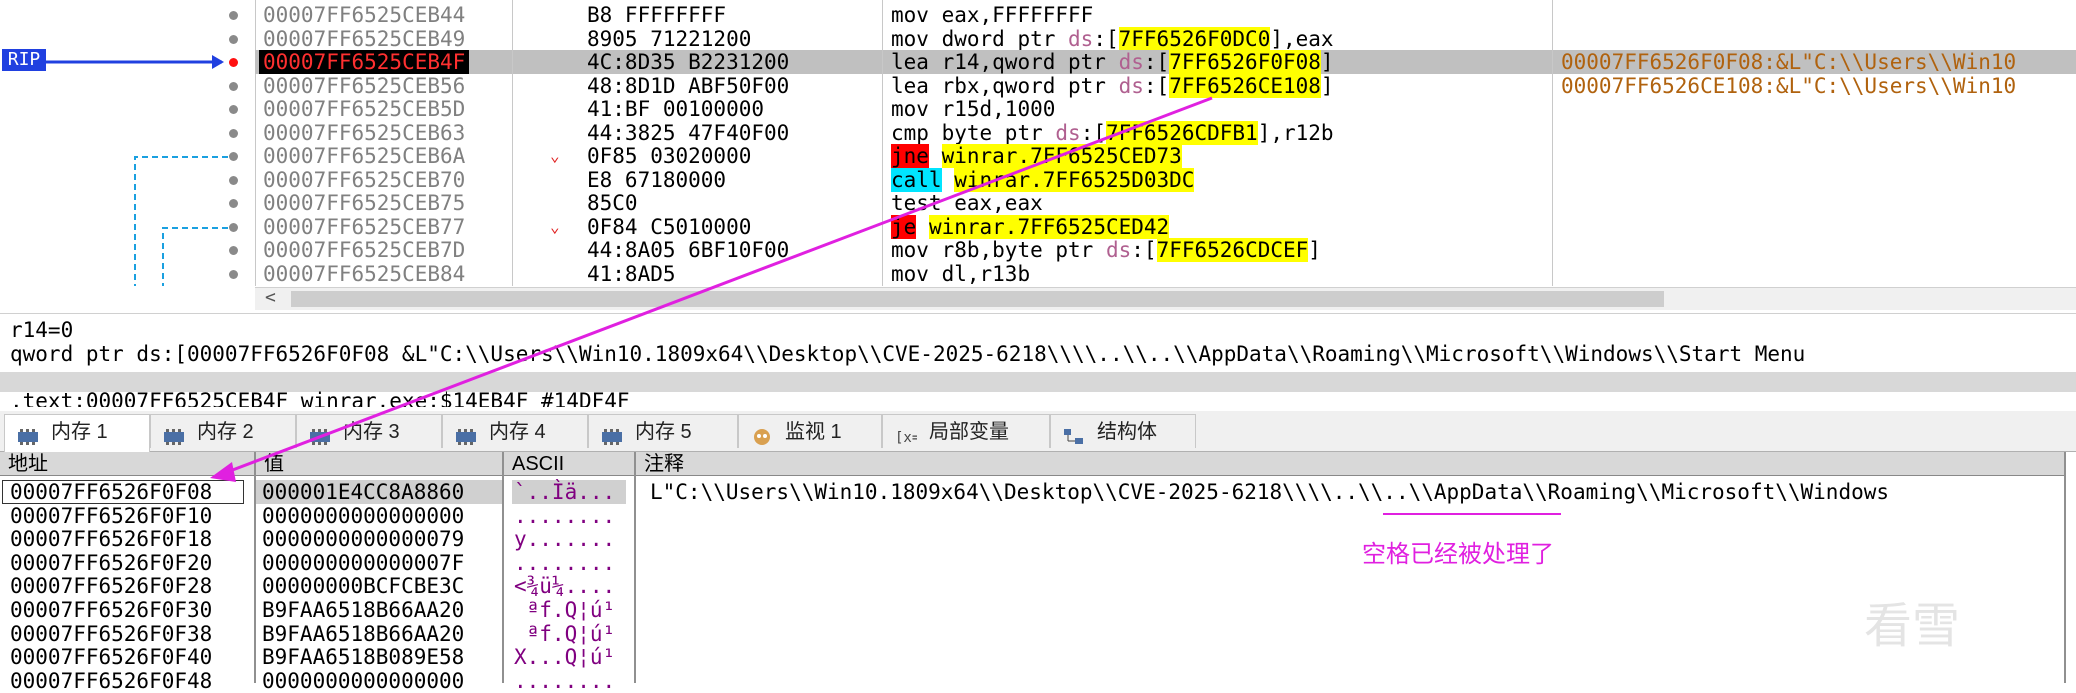 This screenshot has height=693, width=2076. I want to click on scroll-left-icon: <, so click(270, 297).